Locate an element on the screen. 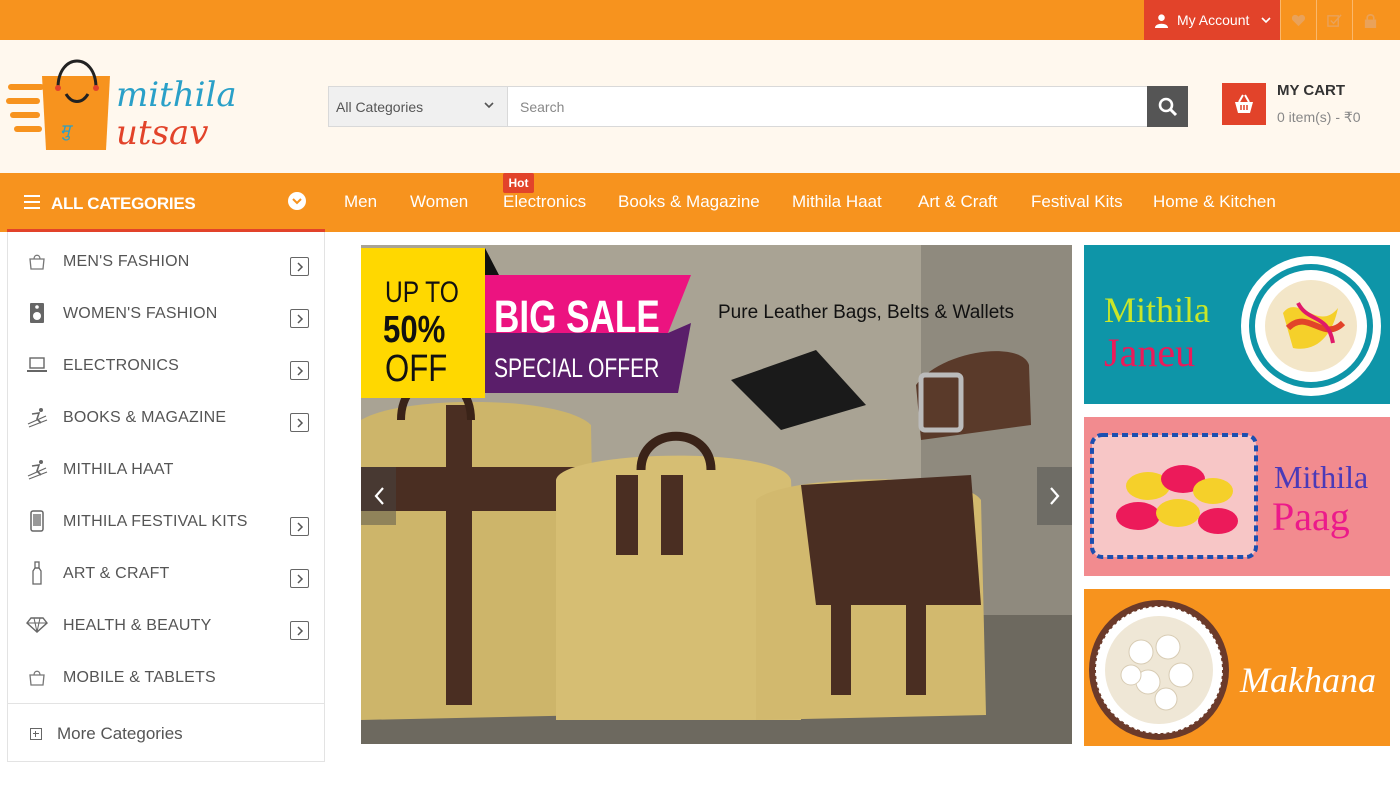 The image size is (1400, 800). janeu-image is located at coordinates (1311, 326).